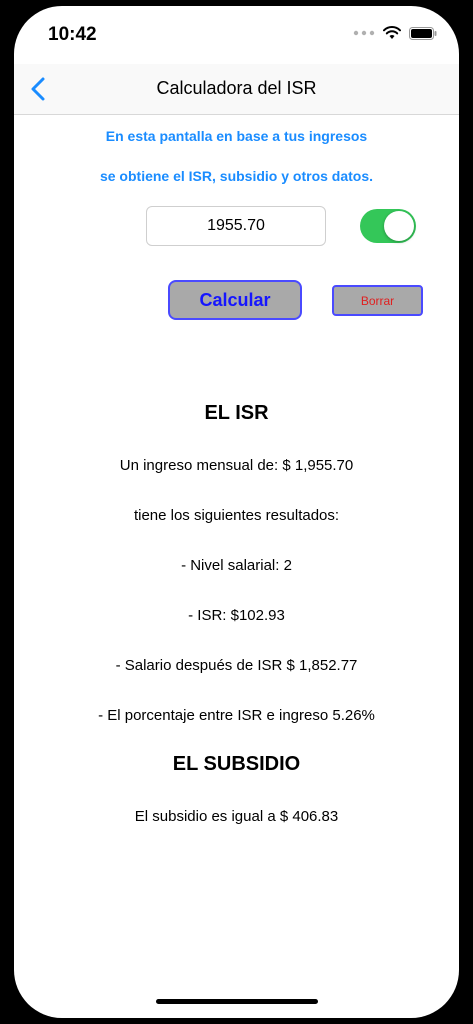  What do you see at coordinates (237, 1001) in the screenshot?
I see `home-indicator` at bounding box center [237, 1001].